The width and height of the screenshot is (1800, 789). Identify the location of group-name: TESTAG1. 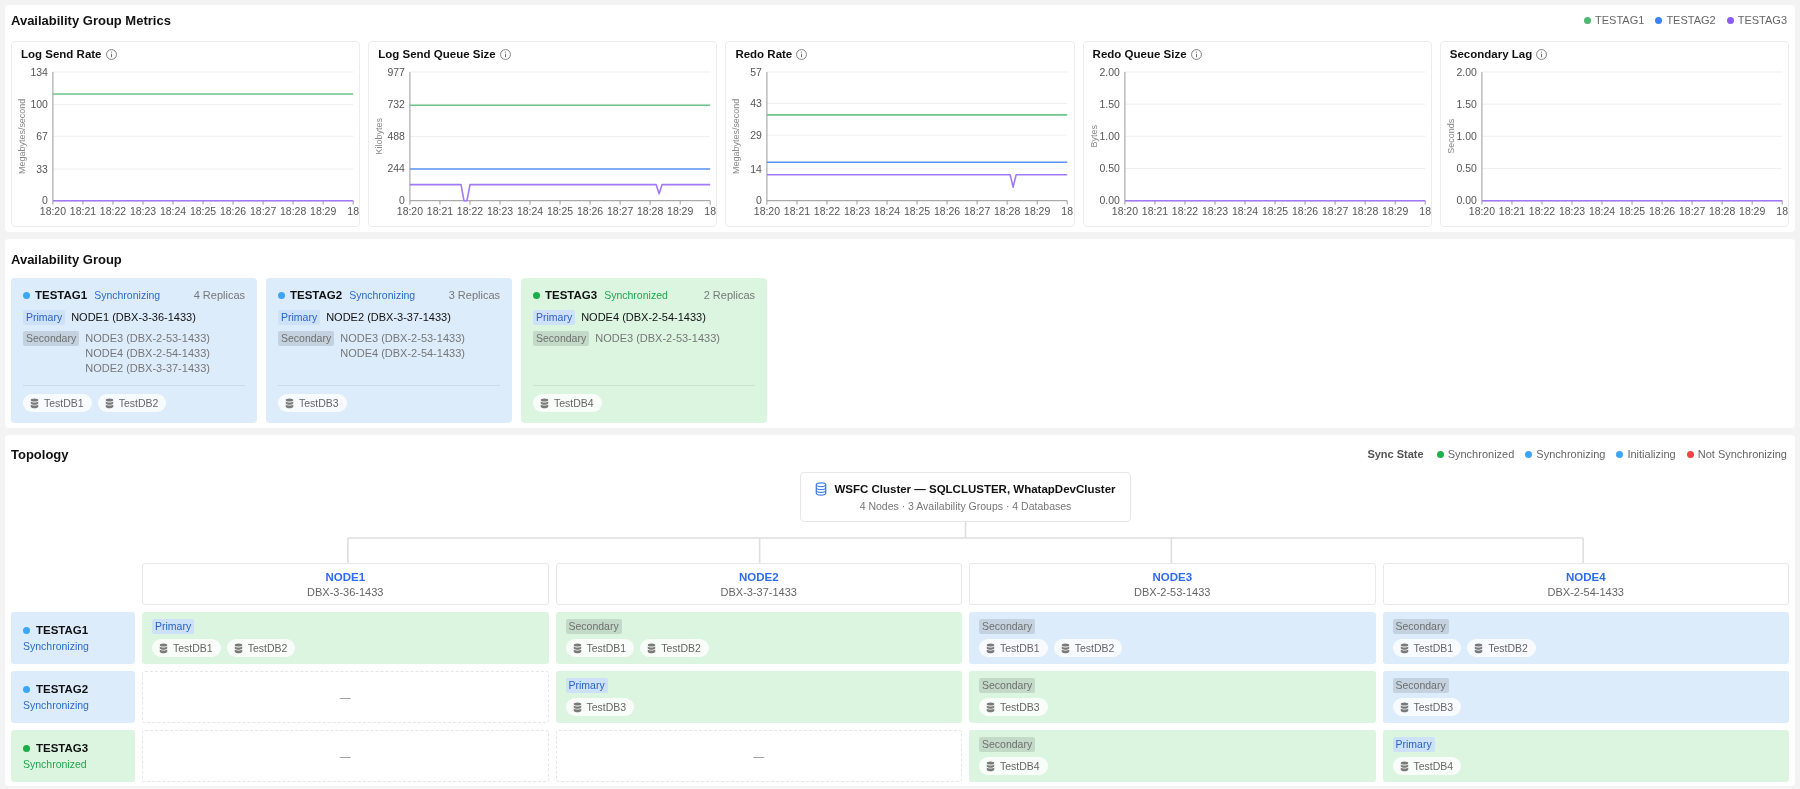
(62, 630).